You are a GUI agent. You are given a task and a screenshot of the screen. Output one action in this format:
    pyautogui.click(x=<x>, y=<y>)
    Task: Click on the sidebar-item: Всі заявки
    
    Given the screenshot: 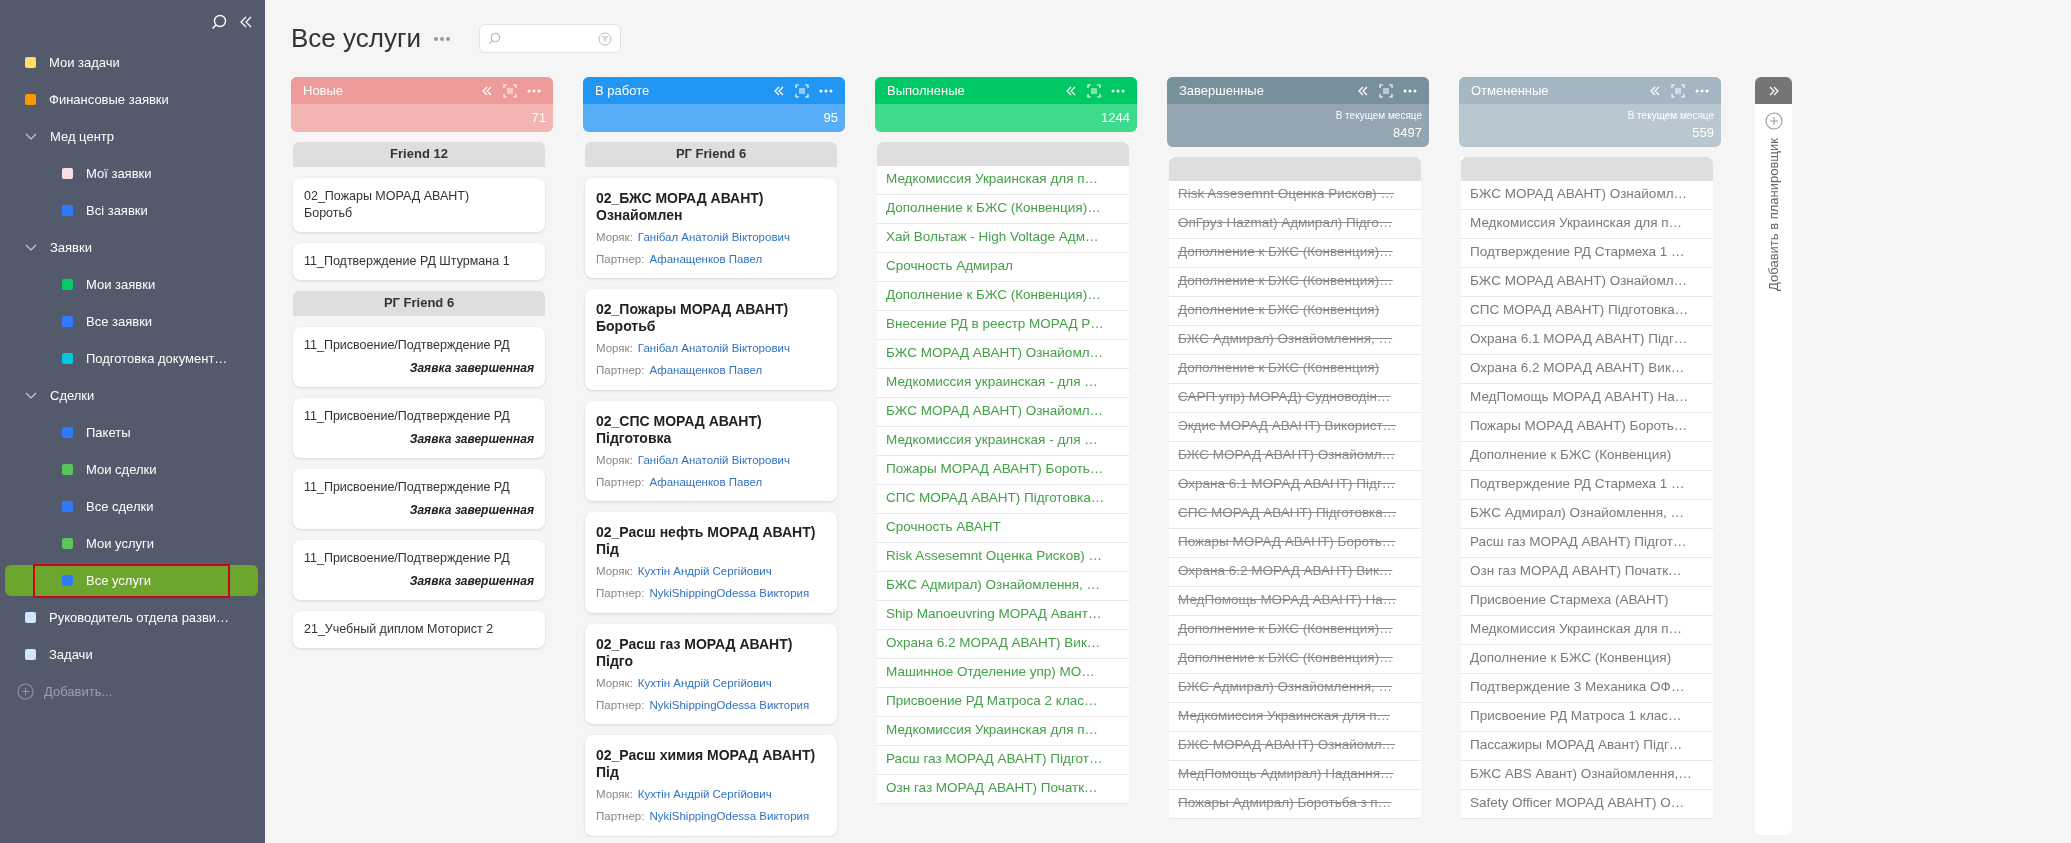 What is the action you would take?
    pyautogui.click(x=131, y=210)
    